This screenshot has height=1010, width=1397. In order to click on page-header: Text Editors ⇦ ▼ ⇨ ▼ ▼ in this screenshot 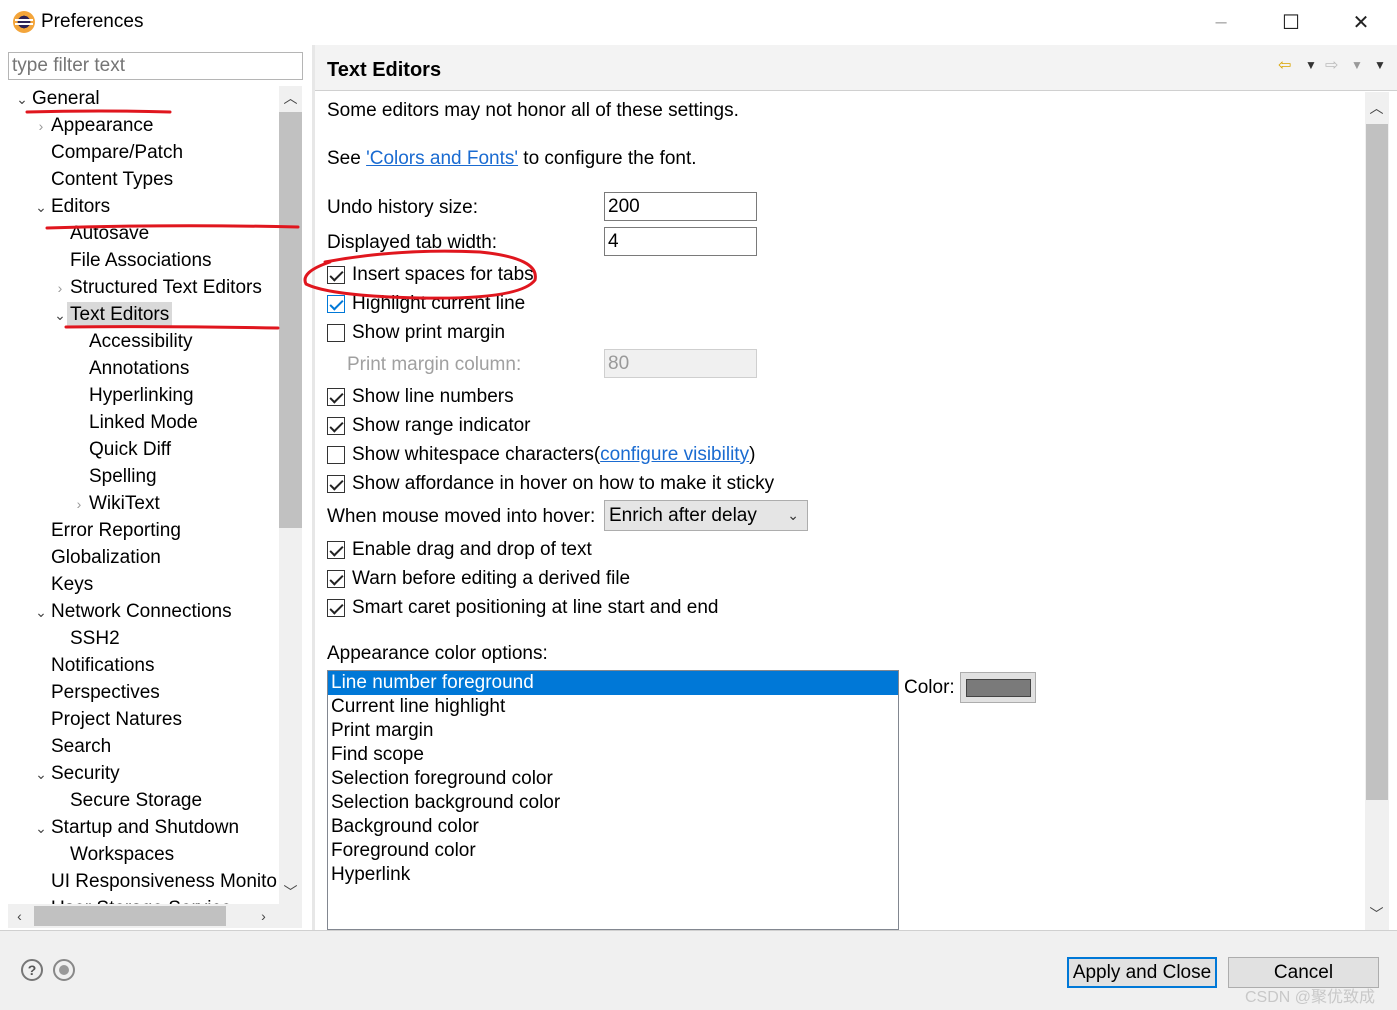, I will do `click(856, 68)`.